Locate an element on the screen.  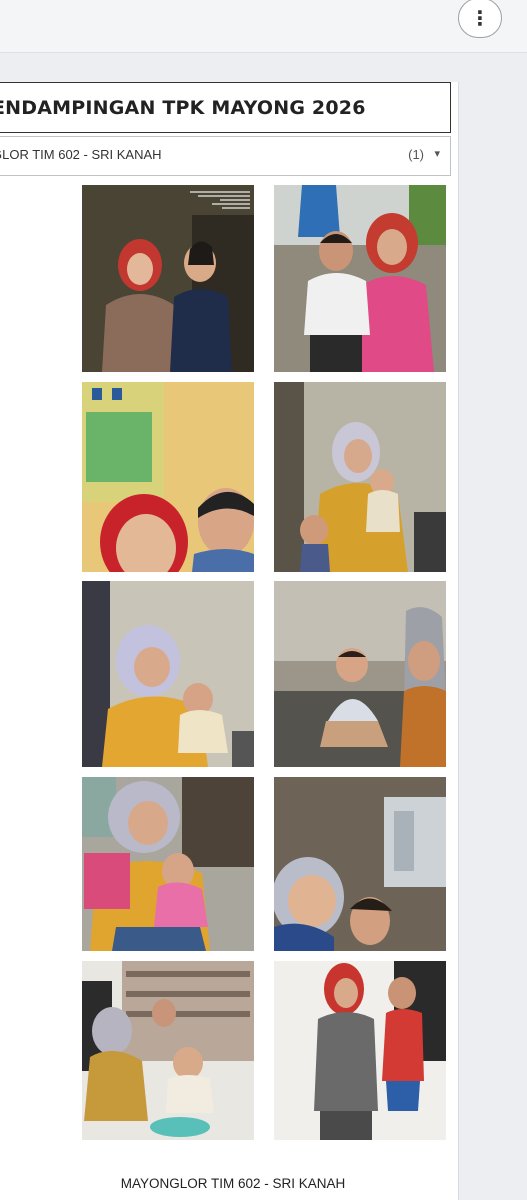
top-bar: ⋮ is located at coordinates (263, 26).